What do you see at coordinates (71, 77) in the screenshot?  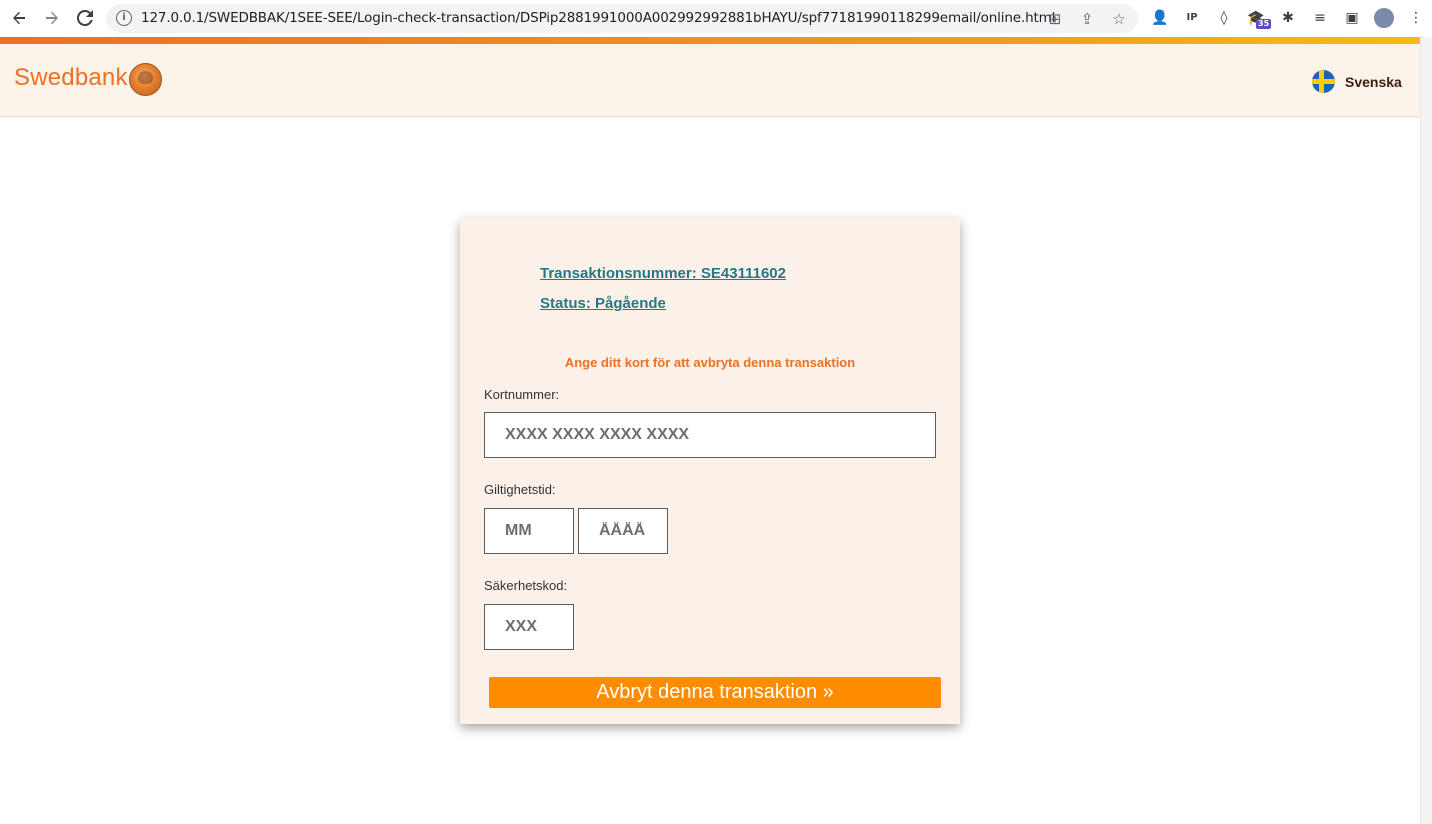 I see `logo-text: Swedbank` at bounding box center [71, 77].